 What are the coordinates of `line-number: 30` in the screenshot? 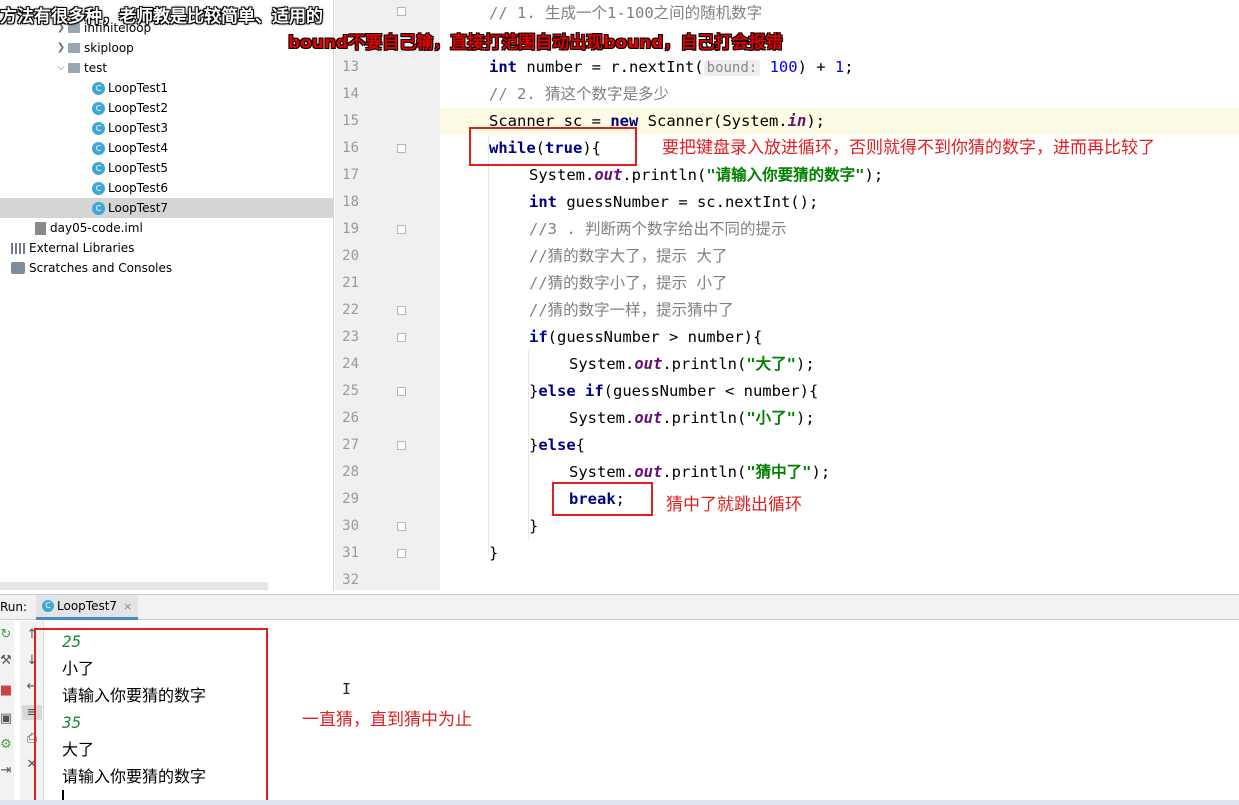 It's located at (350, 526).